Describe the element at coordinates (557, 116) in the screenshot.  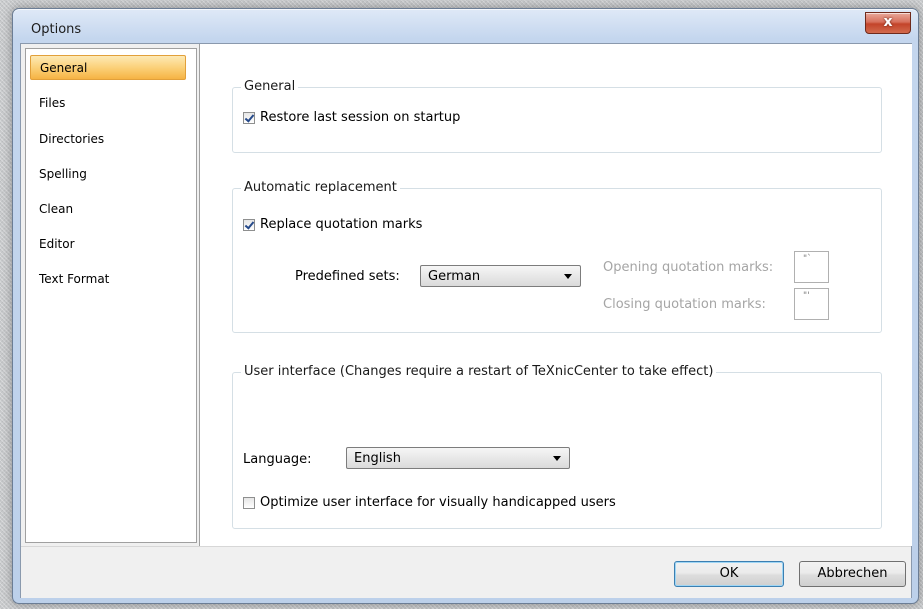
I see `general-group: General Restore last session on startup` at that location.